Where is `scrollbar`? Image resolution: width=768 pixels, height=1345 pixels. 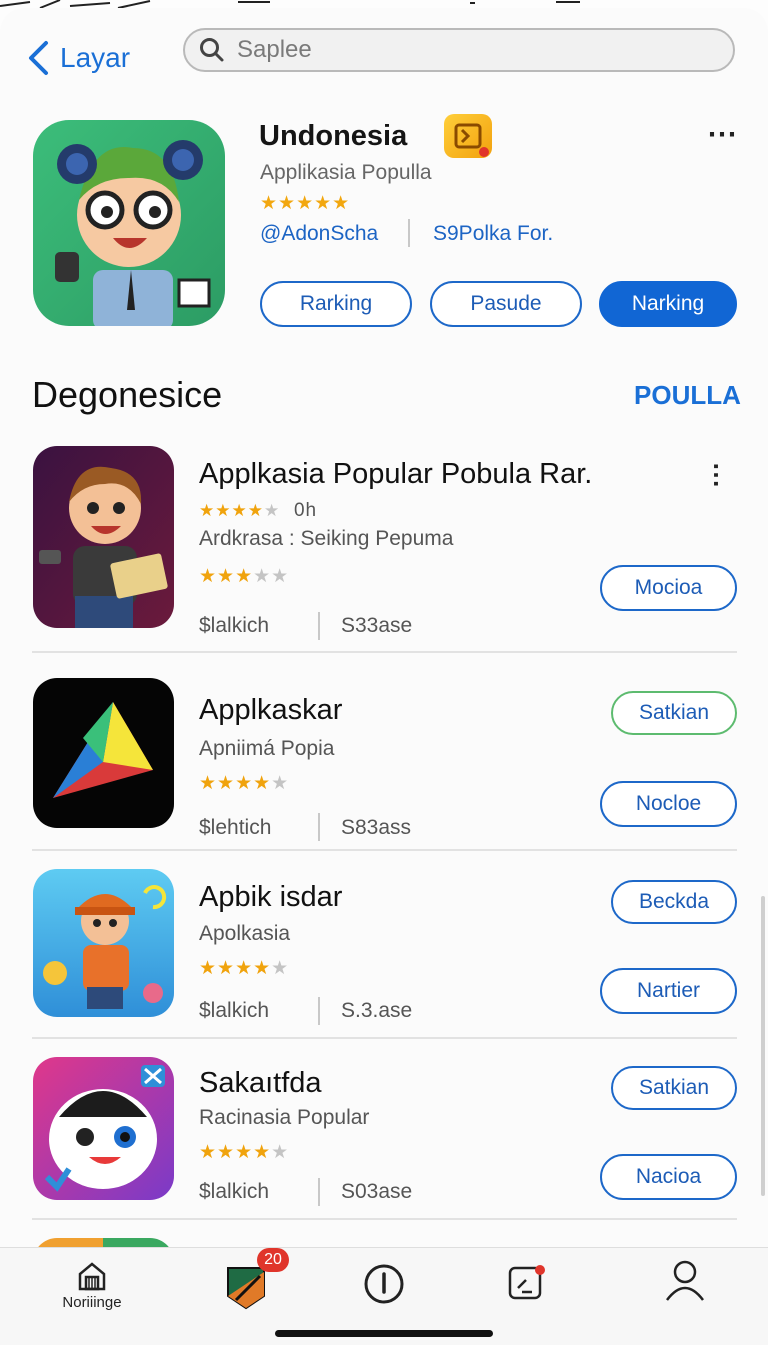
scrollbar is located at coordinates (763, 1046).